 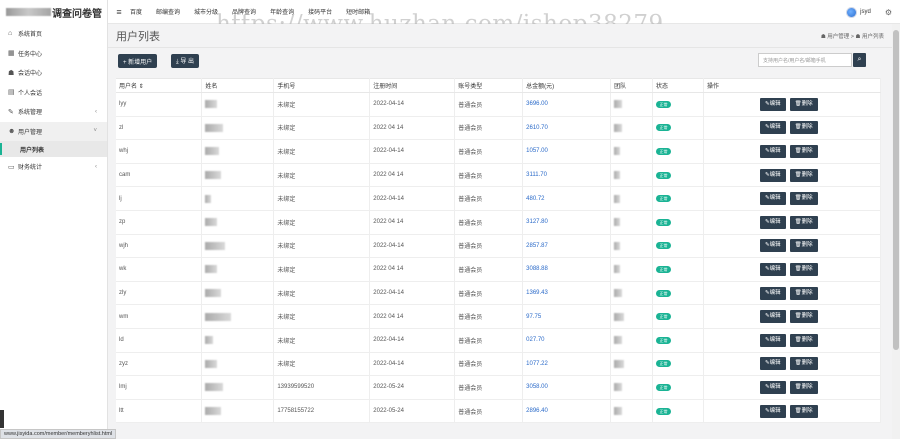 I want to click on column-header-0: 用户名 ⇕, so click(x=159, y=85).